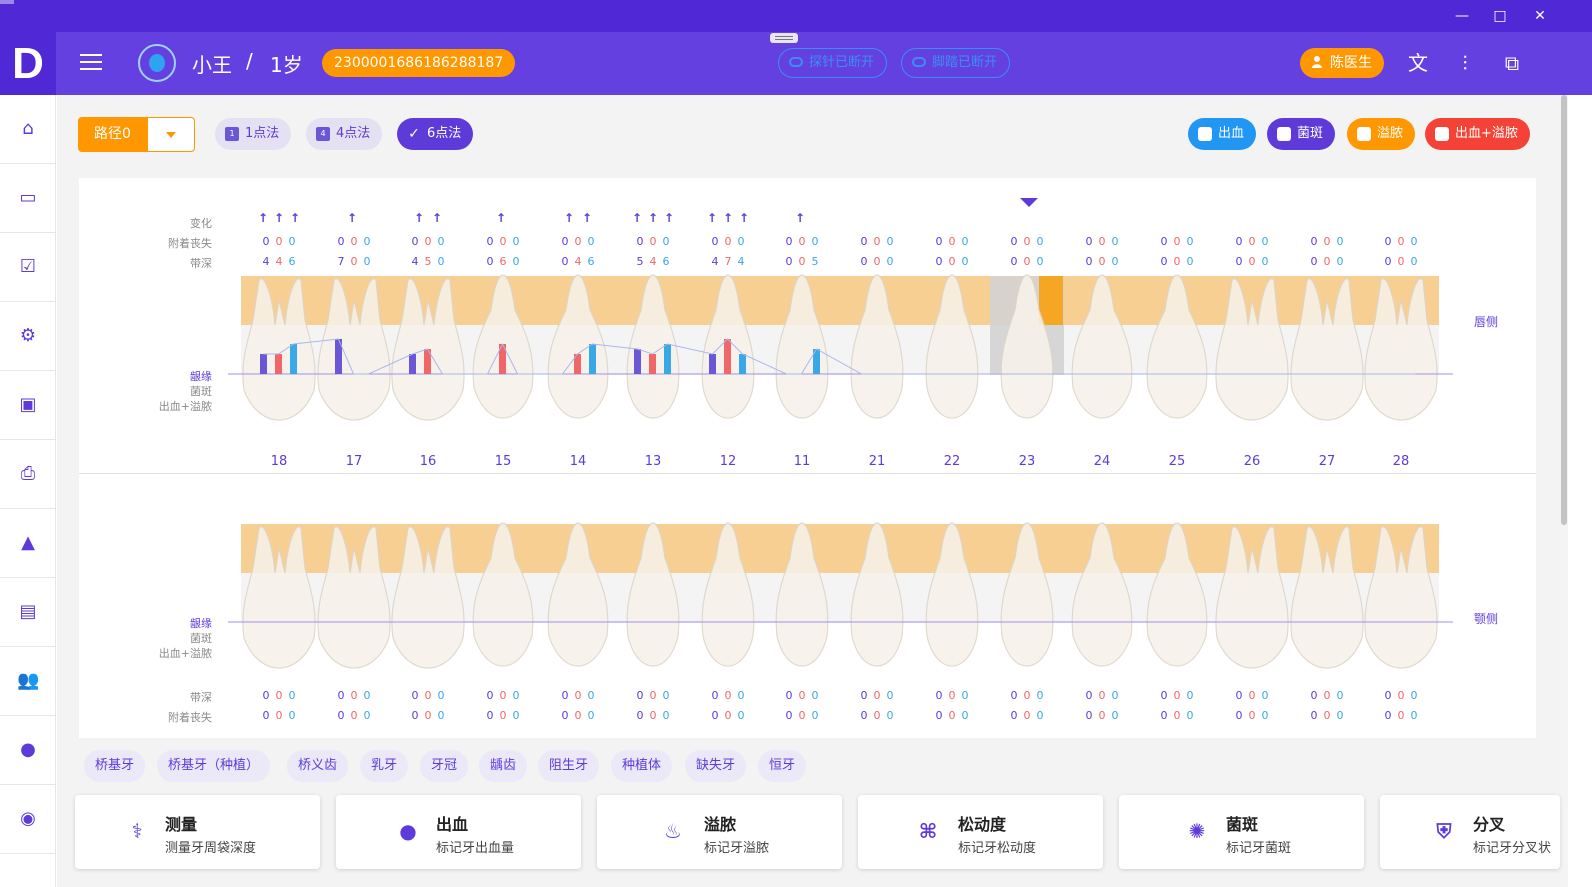 The image size is (1592, 887). What do you see at coordinates (157, 63) in the screenshot?
I see `patient-avatar` at bounding box center [157, 63].